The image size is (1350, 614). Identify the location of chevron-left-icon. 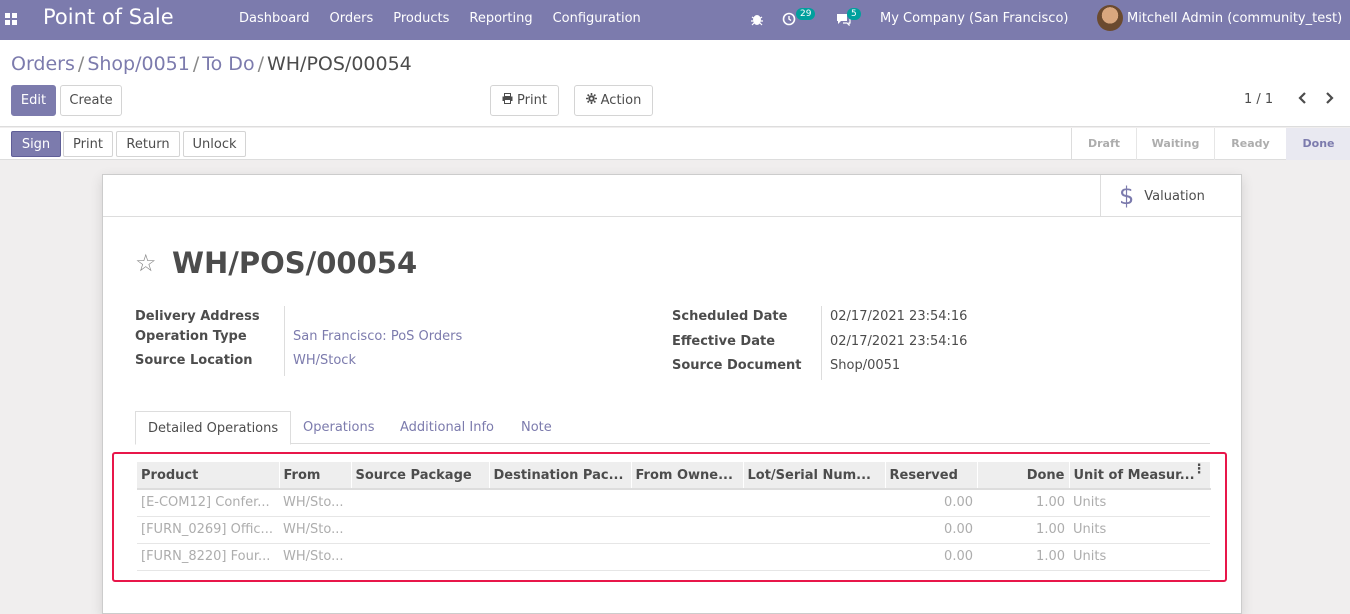
(1302, 100).